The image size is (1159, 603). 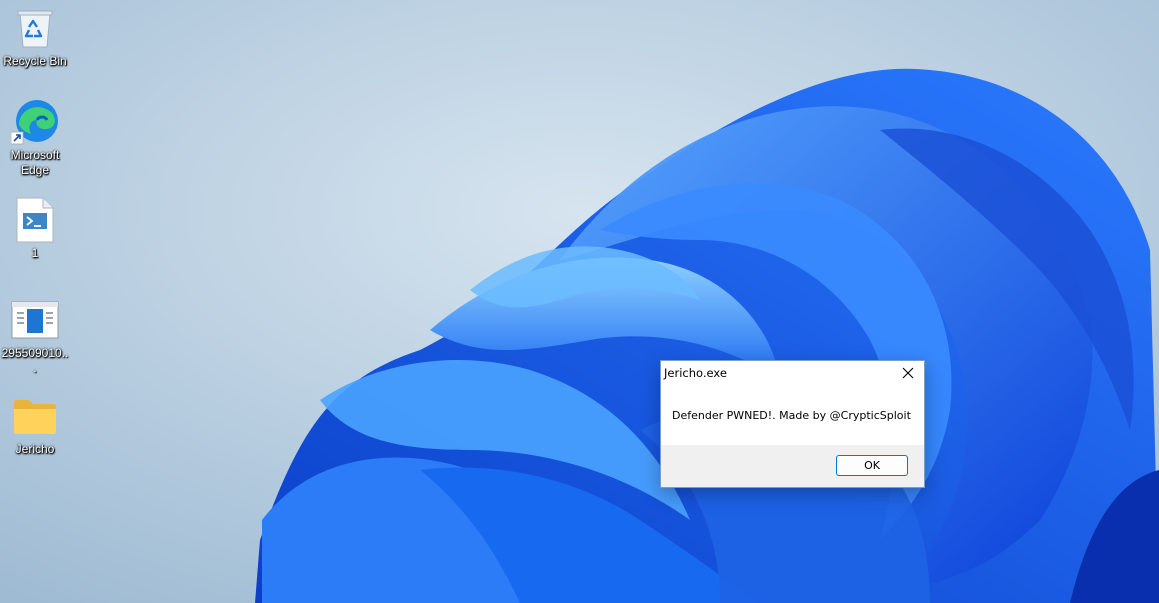 What do you see at coordinates (791, 415) in the screenshot?
I see `dialog-message: Defender PWNED!. Made by @CrypticSploit` at bounding box center [791, 415].